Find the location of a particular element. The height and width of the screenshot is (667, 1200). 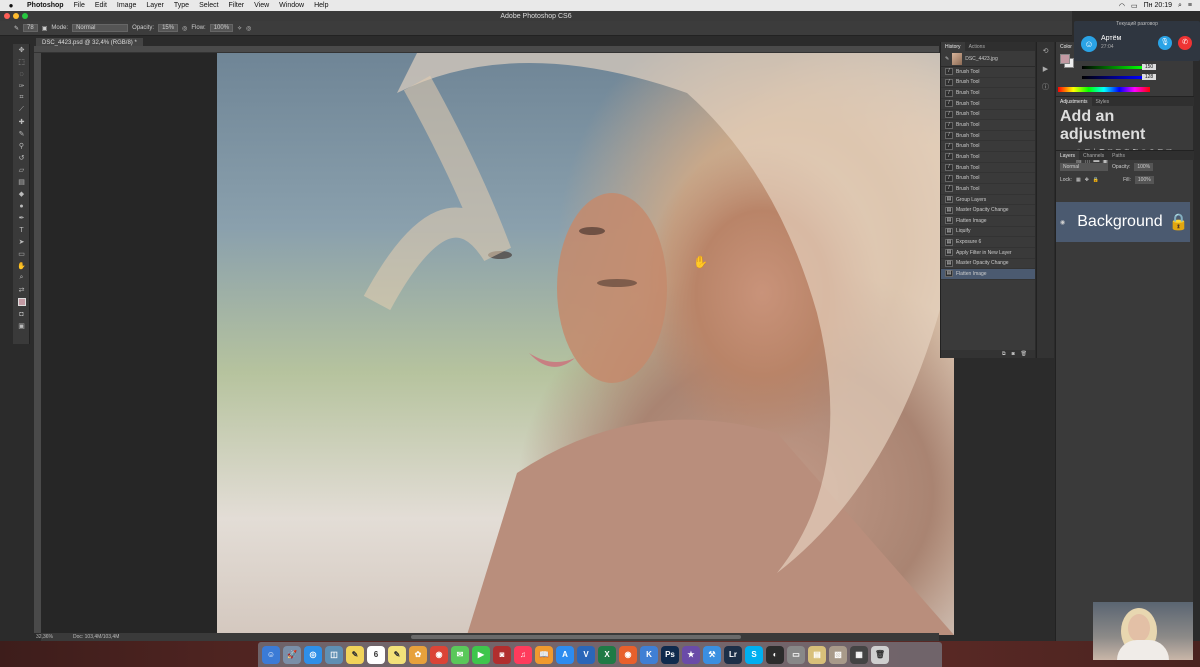

dock-photos-icon: ✿ is located at coordinates (418, 654).